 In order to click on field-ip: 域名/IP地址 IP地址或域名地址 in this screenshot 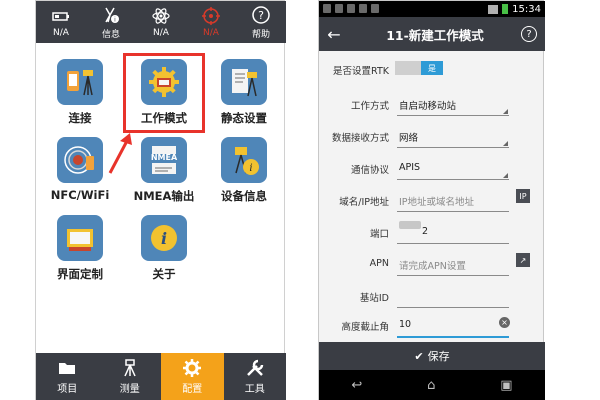, I will do `click(432, 202)`.